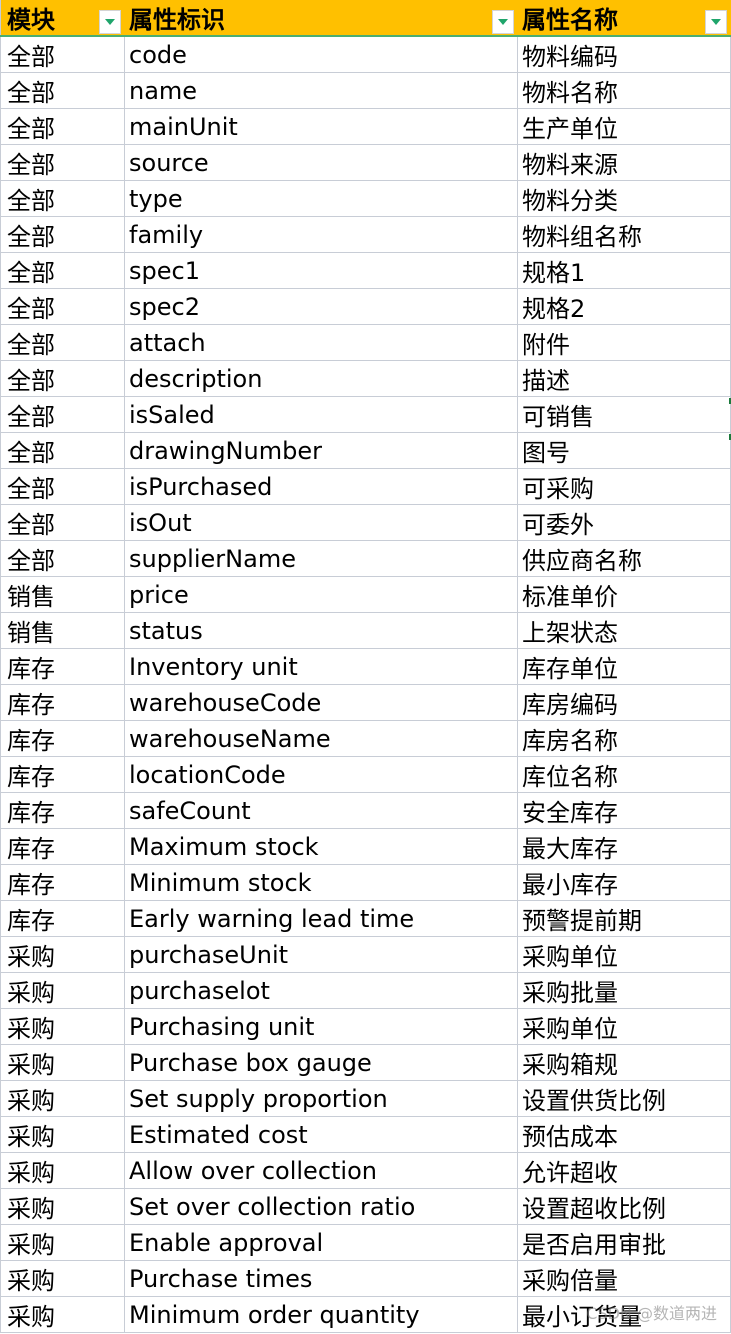 This screenshot has height=1334, width=731. What do you see at coordinates (321, 1278) in the screenshot?
I see `attr-id-cell: Purchase times` at bounding box center [321, 1278].